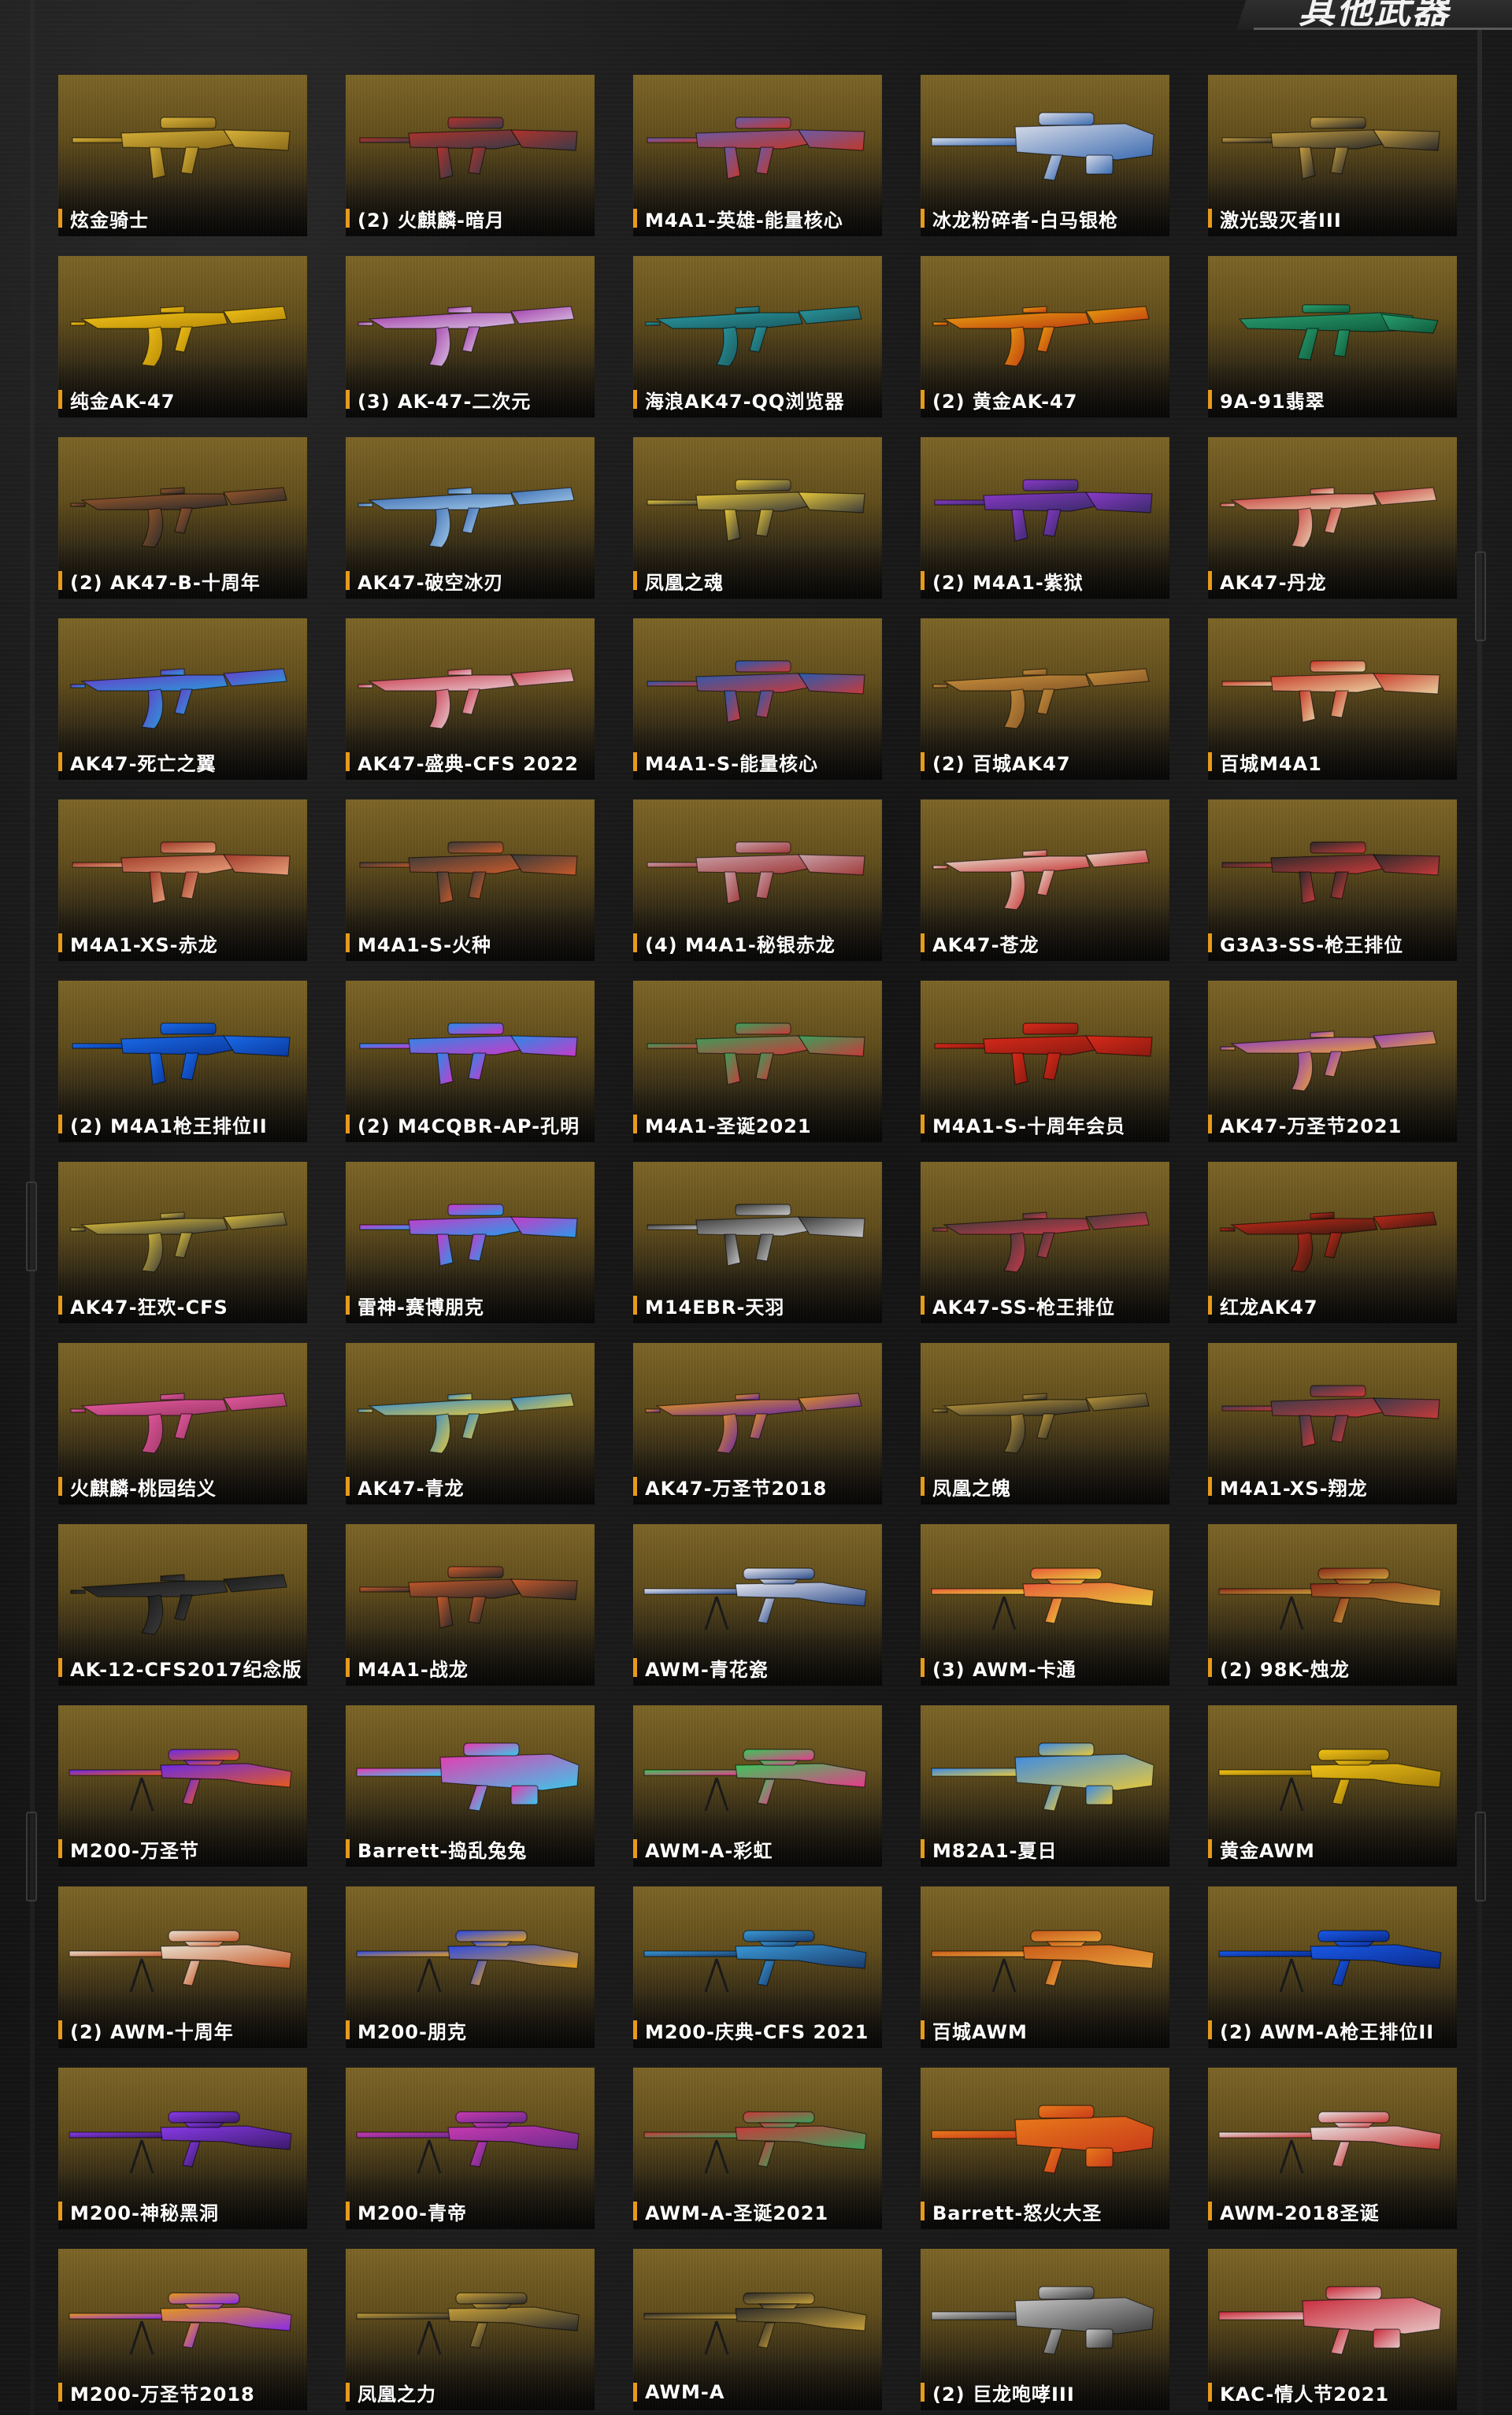 The height and width of the screenshot is (2415, 1512). Describe the element at coordinates (715, 1307) in the screenshot. I see `weapon-name: M14EBR-天羽` at that location.